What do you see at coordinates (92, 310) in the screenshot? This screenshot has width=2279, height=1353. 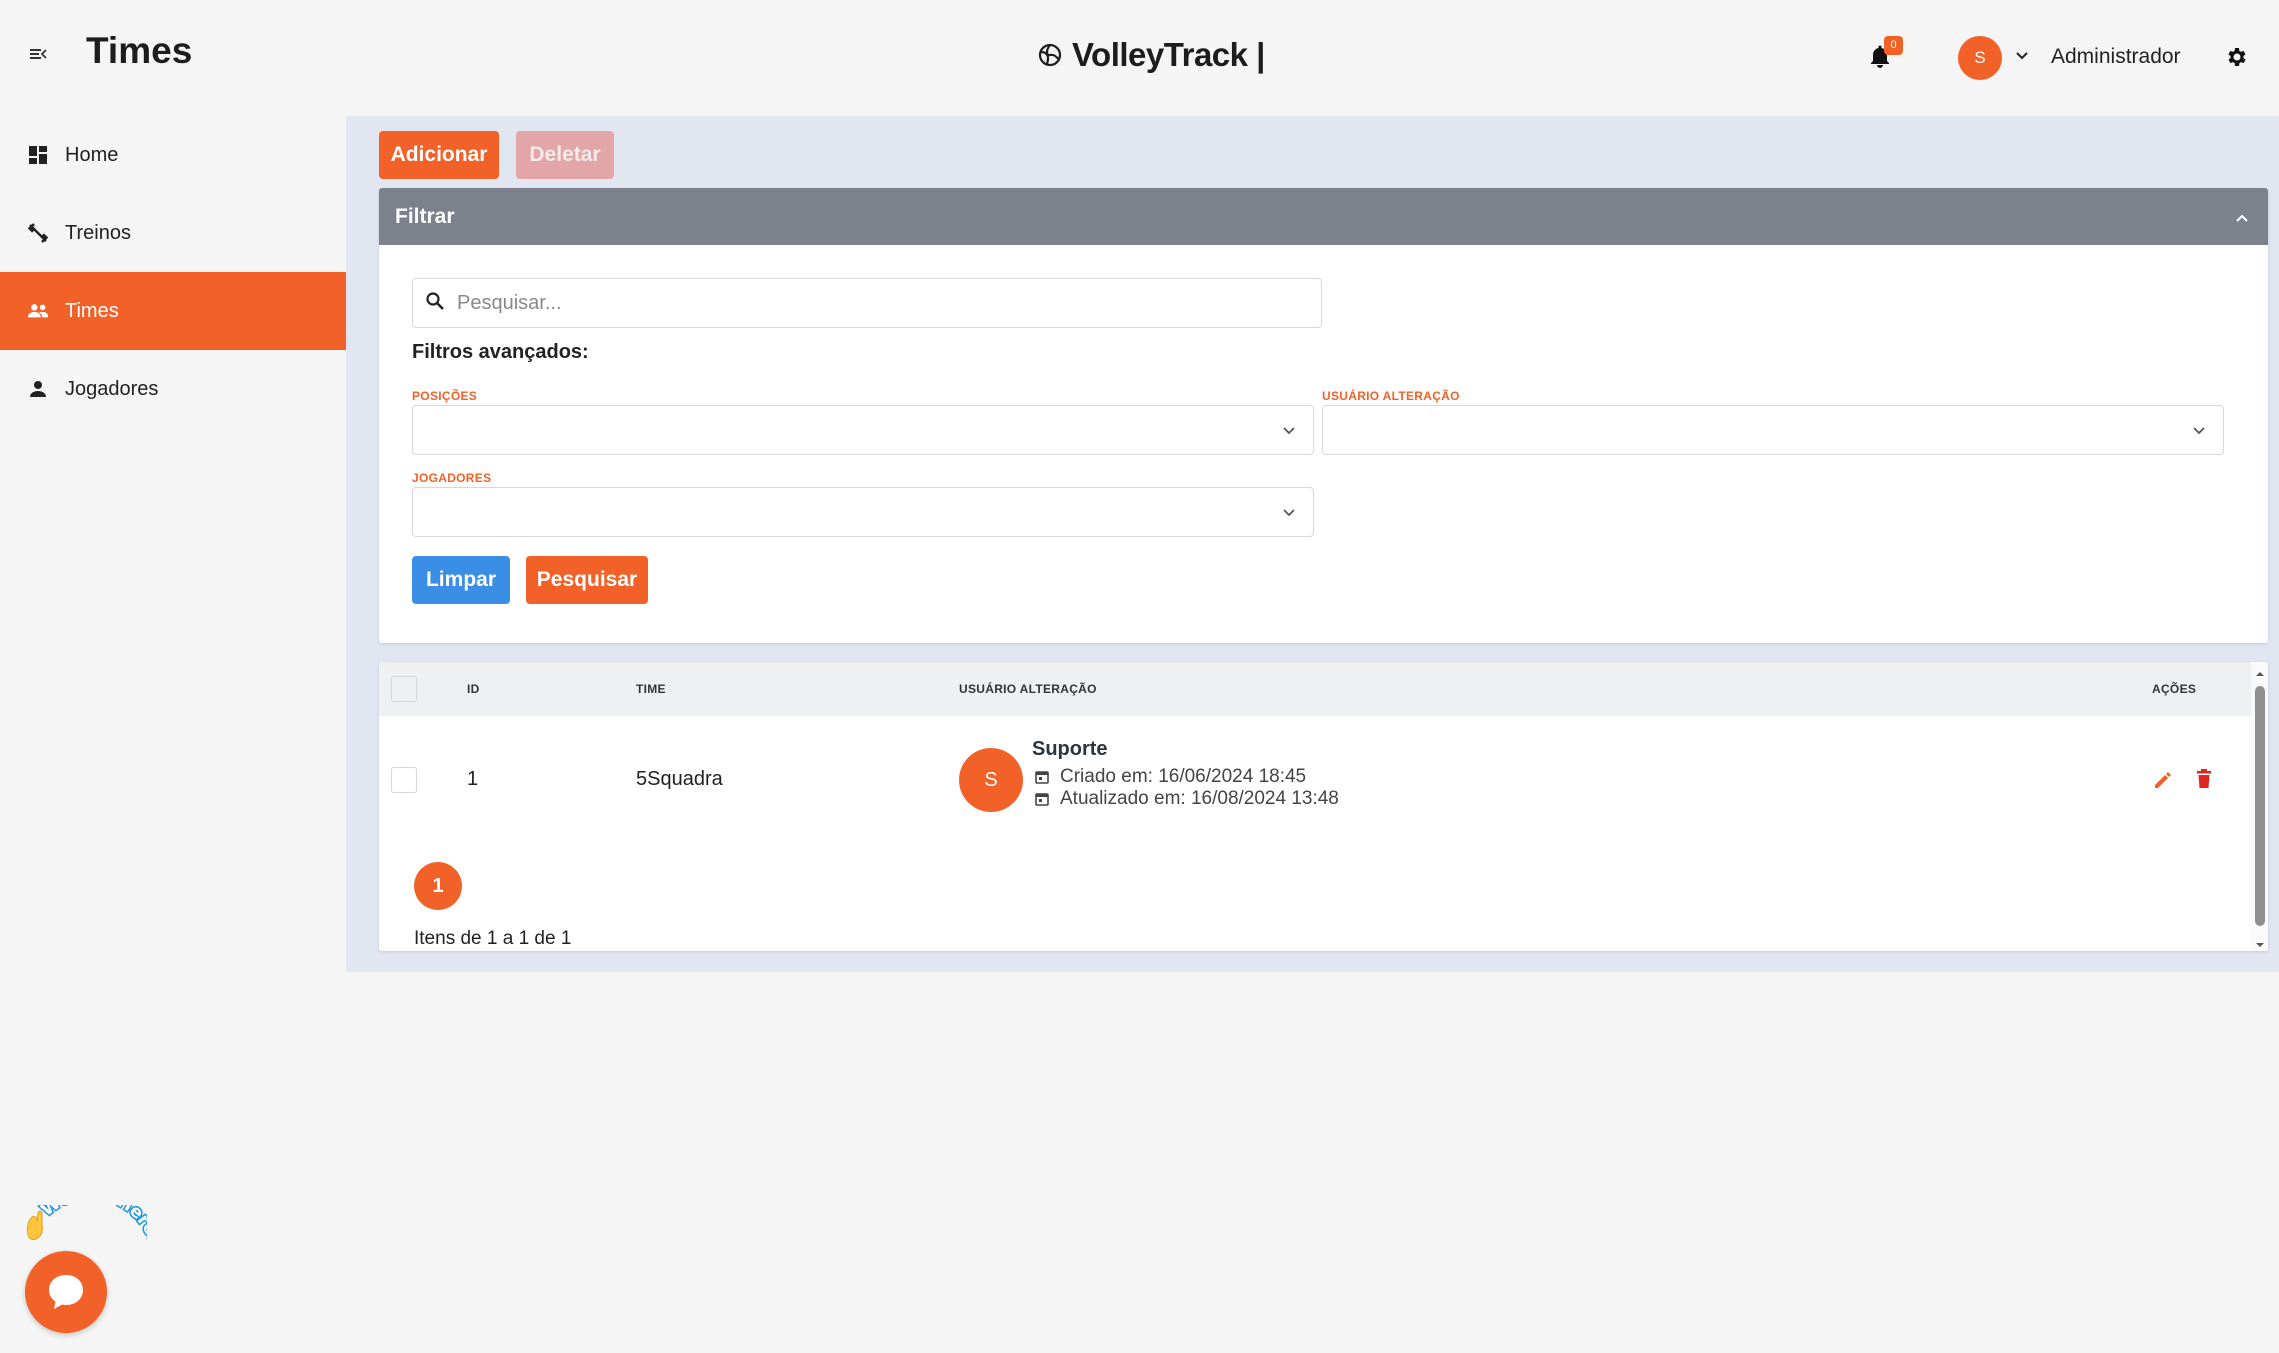 I see `sidebar-item-label: Times` at bounding box center [92, 310].